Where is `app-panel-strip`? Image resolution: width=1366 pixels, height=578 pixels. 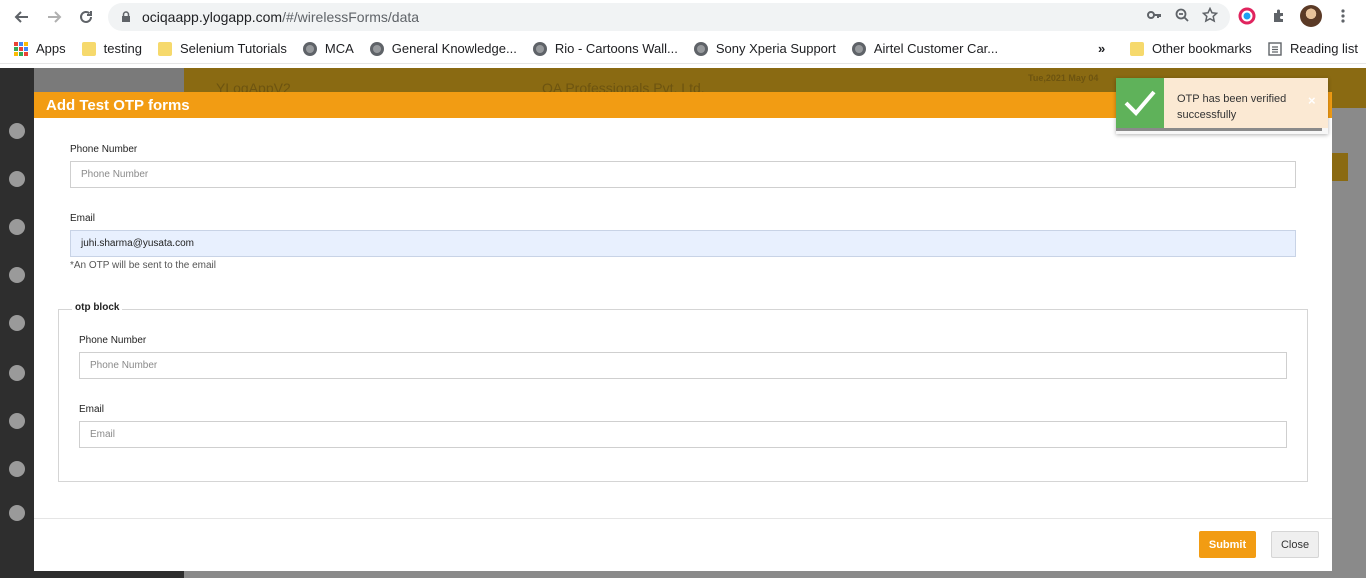
app-panel-strip is located at coordinates (1340, 167).